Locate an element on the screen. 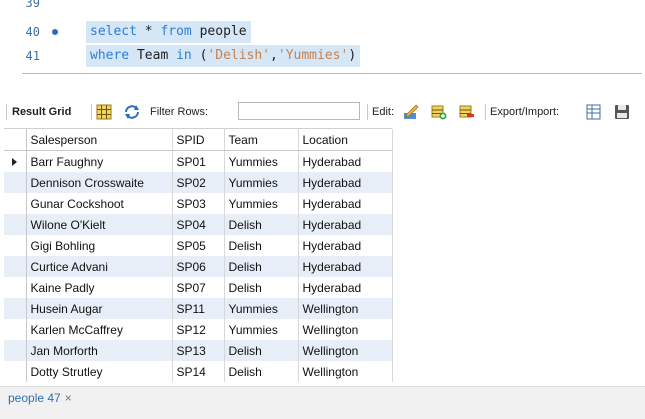 The height and width of the screenshot is (419, 645). cell-salesperson: Dotty Strutley is located at coordinates (99, 371).